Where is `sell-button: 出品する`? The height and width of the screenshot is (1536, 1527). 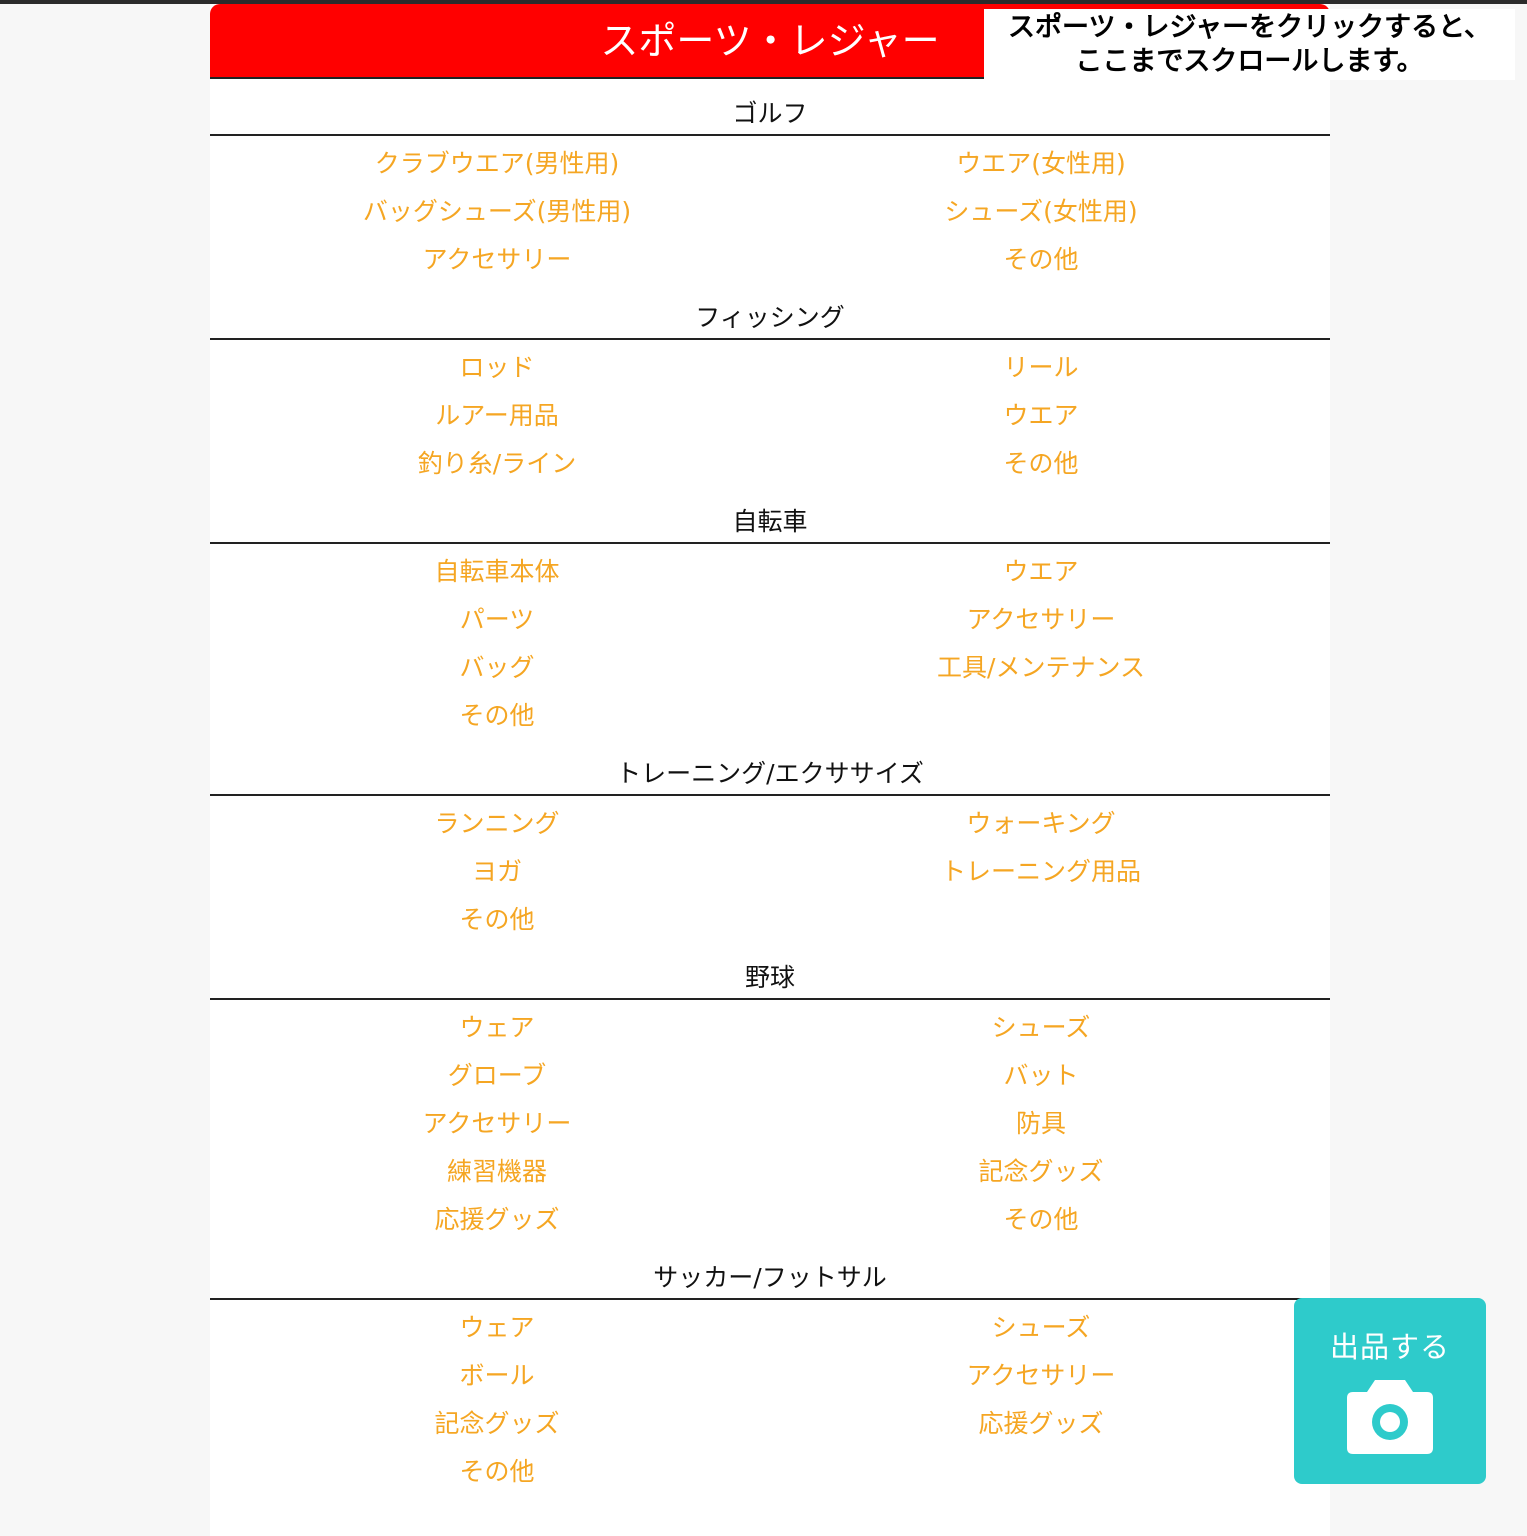
sell-button: 出品する is located at coordinates (1390, 1391).